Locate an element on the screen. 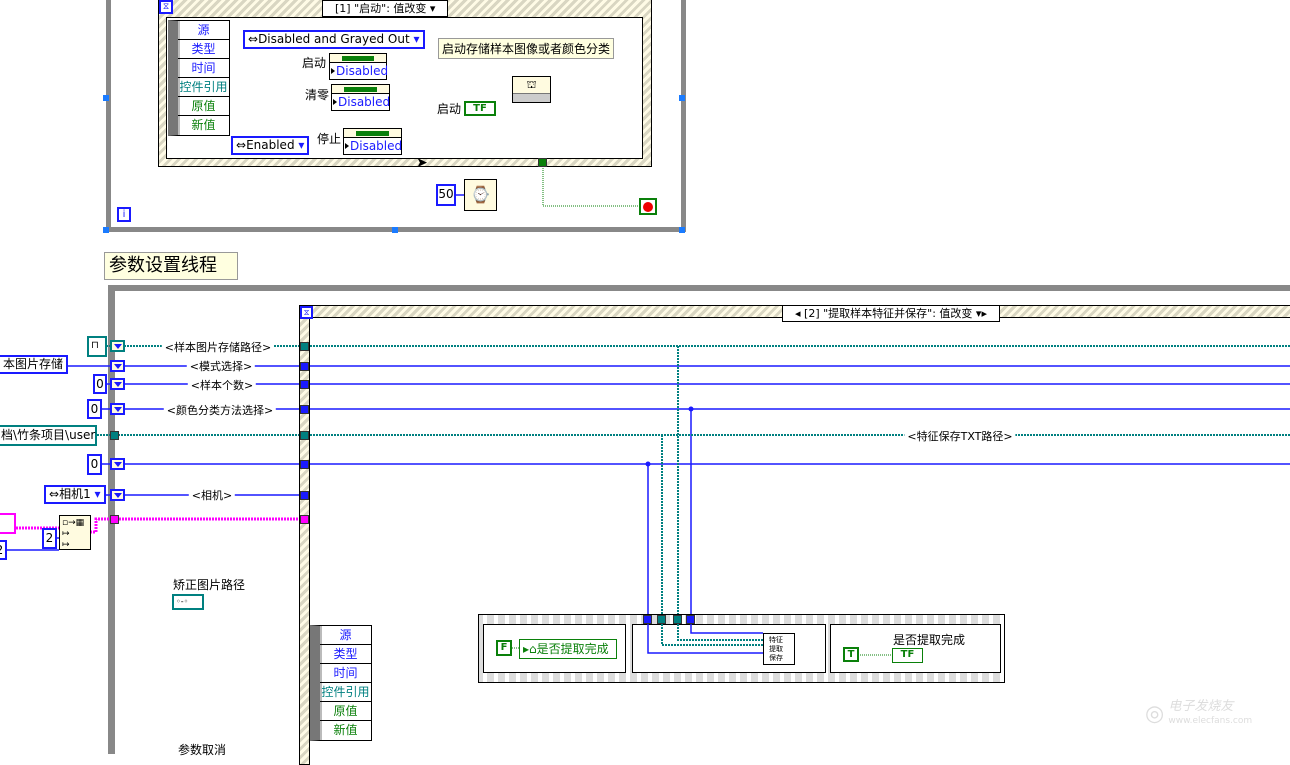 The image size is (1290, 765). subvi-feature-extract: 特征提取保存 is located at coordinates (779, 649).